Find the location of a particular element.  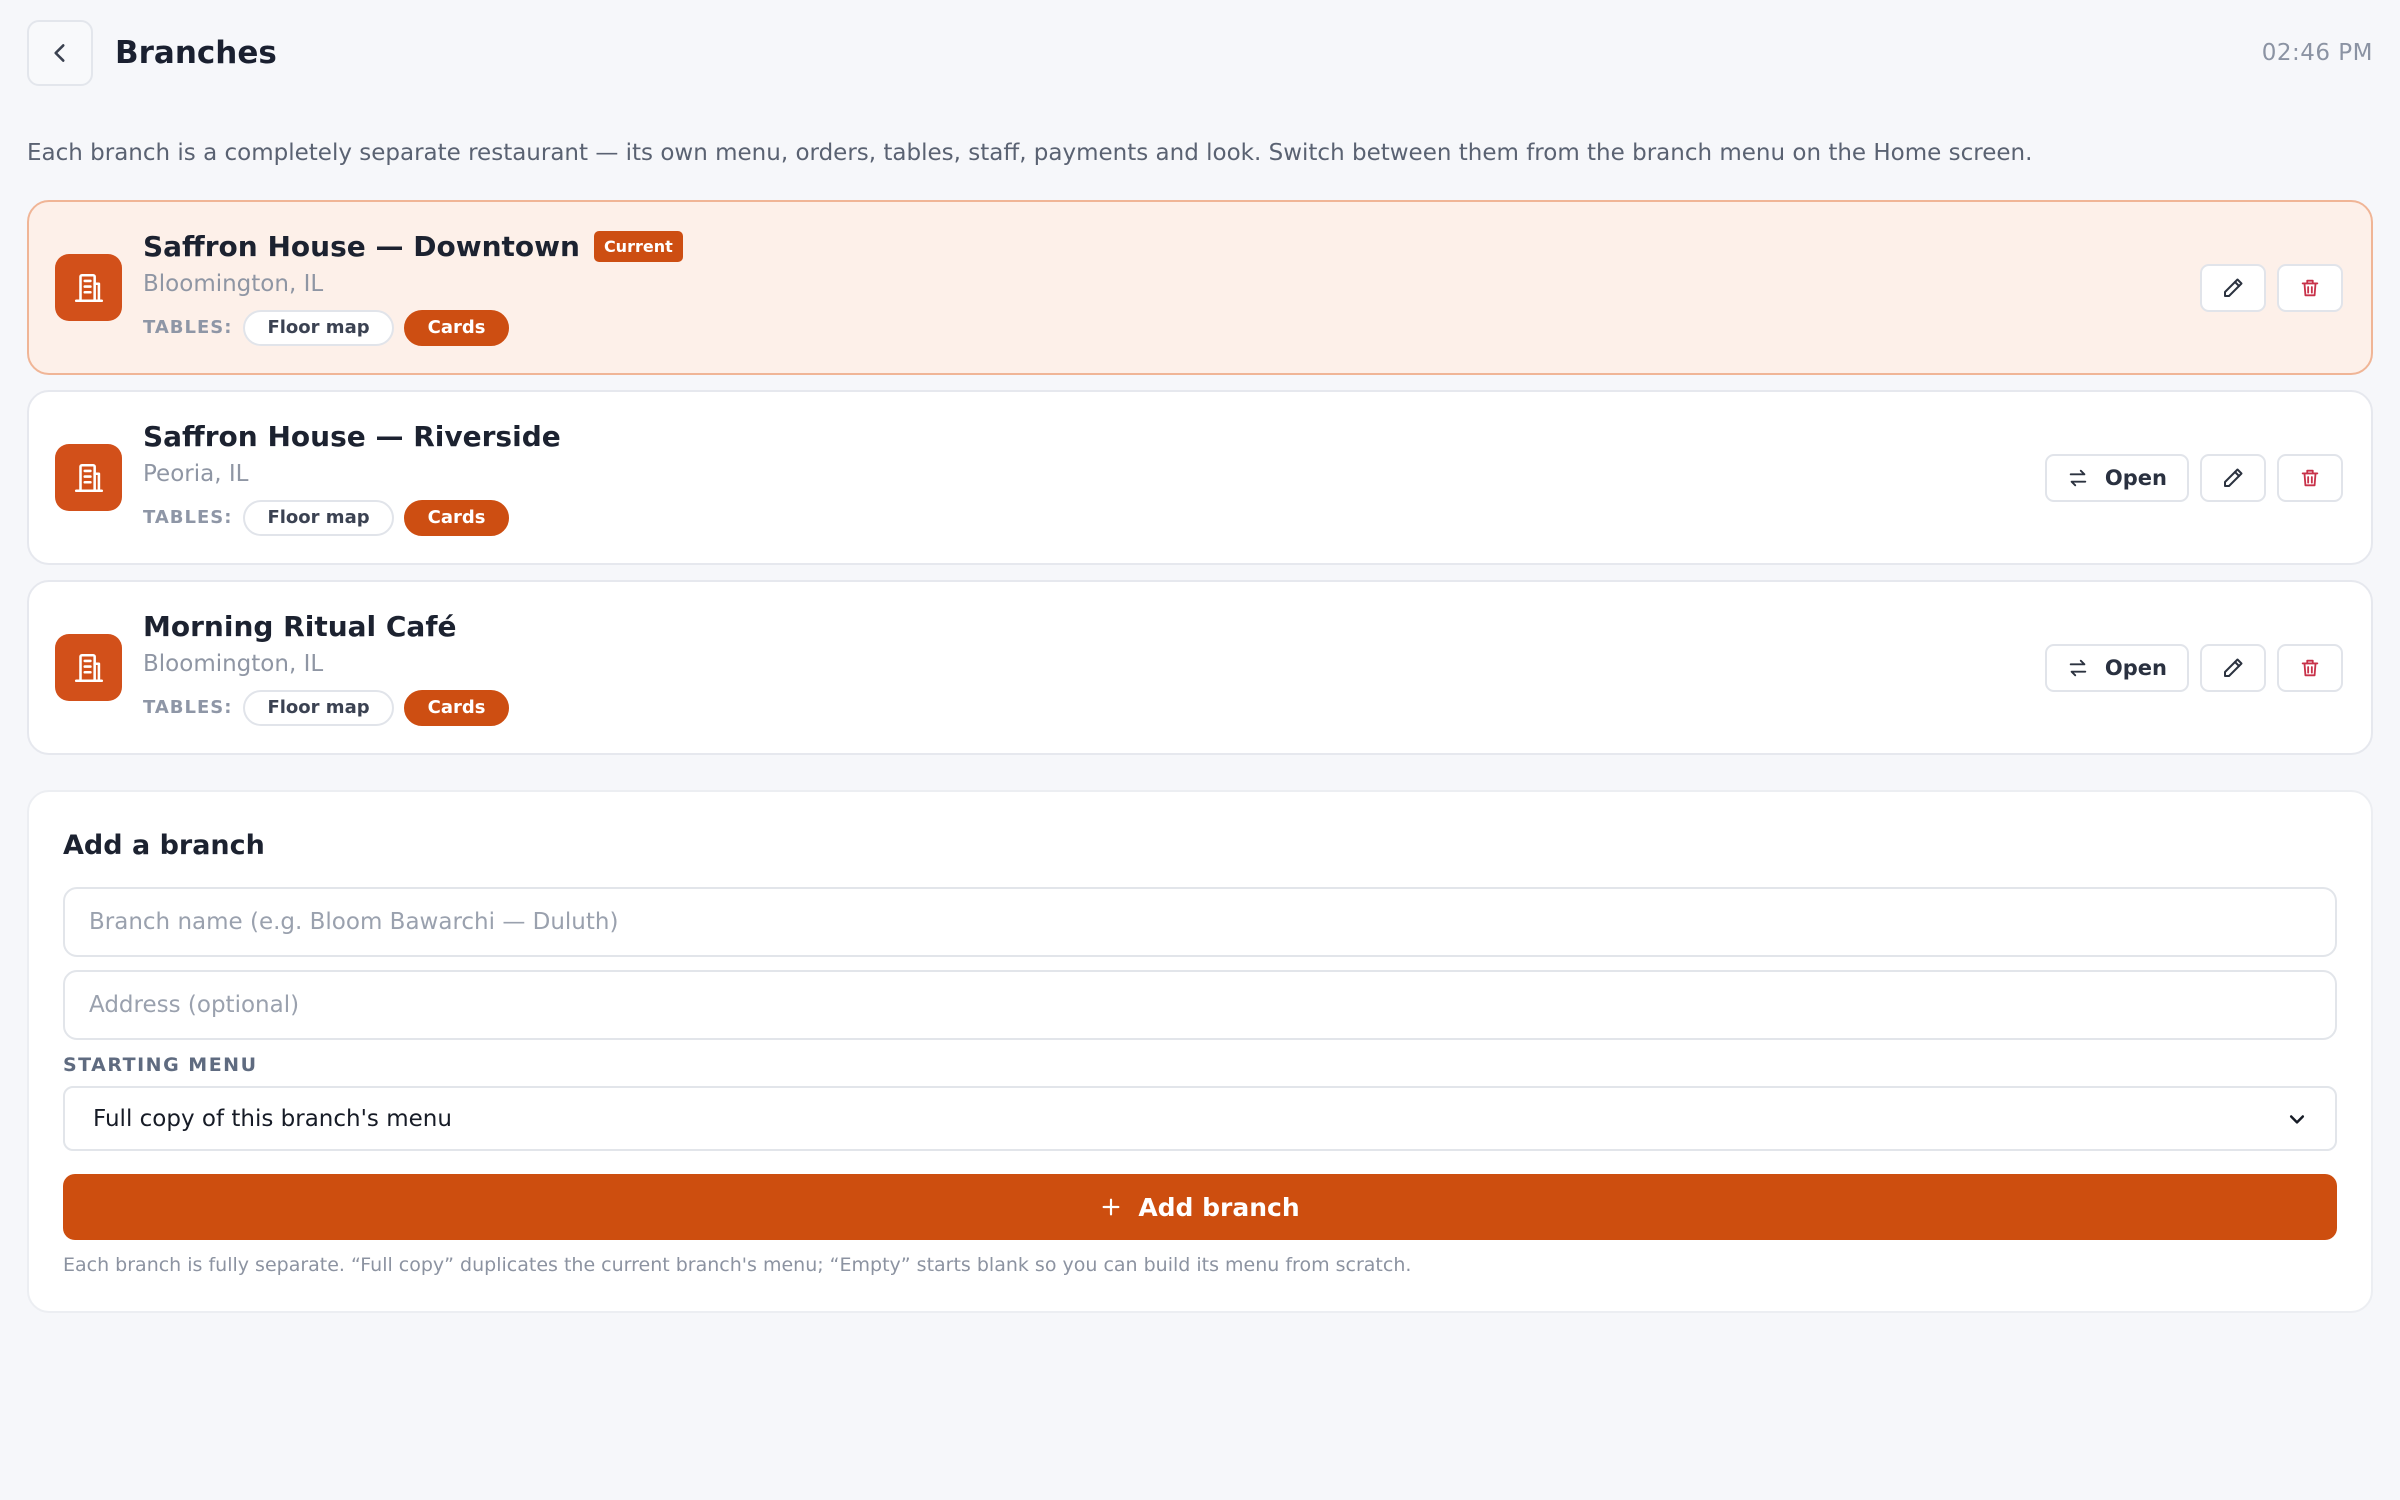

add-branch-title: Add a branch is located at coordinates (164, 845).